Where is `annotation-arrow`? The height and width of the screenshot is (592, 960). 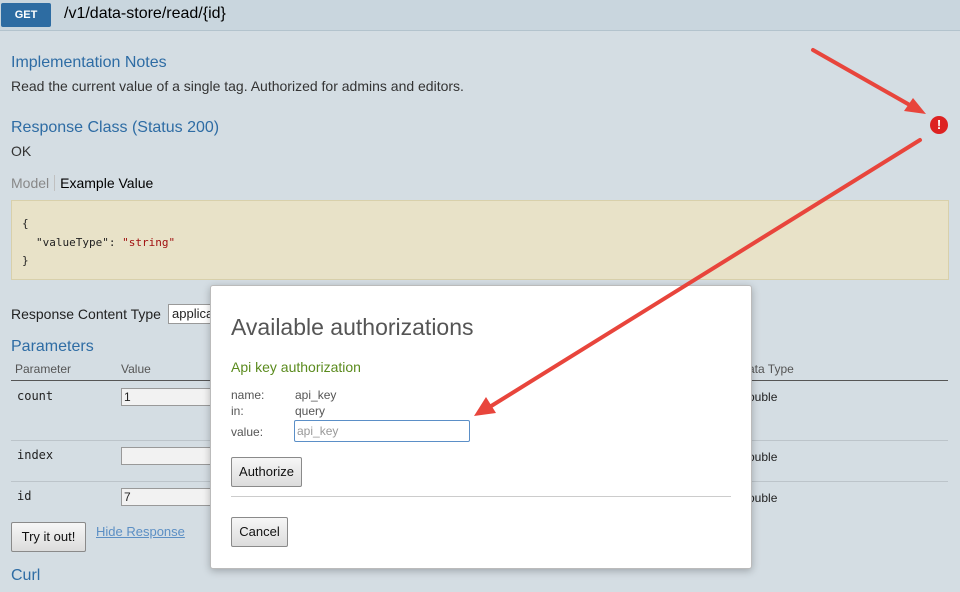
annotation-arrow is located at coordinates (868, 81).